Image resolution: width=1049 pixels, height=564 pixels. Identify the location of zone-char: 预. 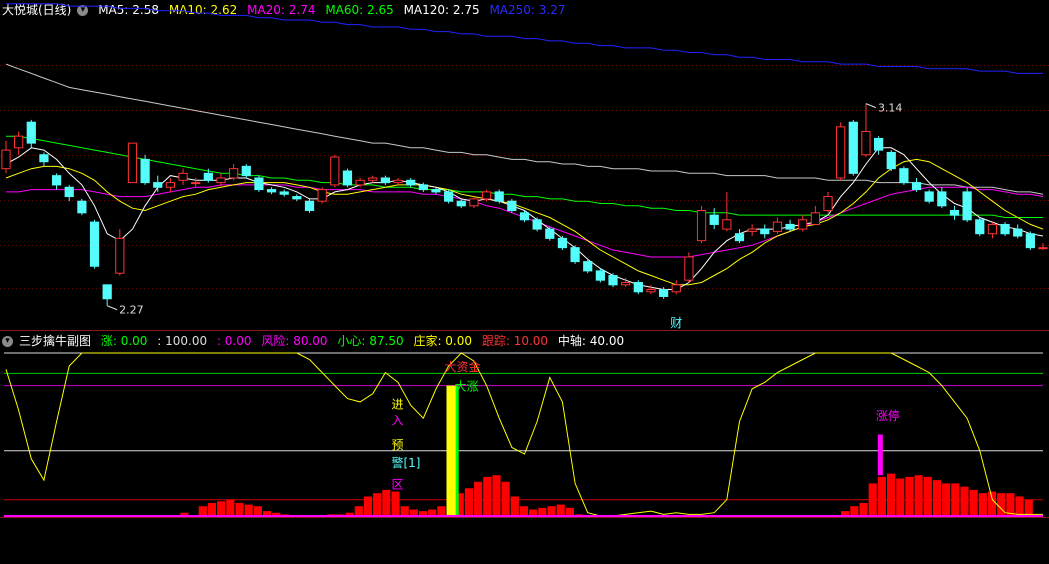
(397, 445).